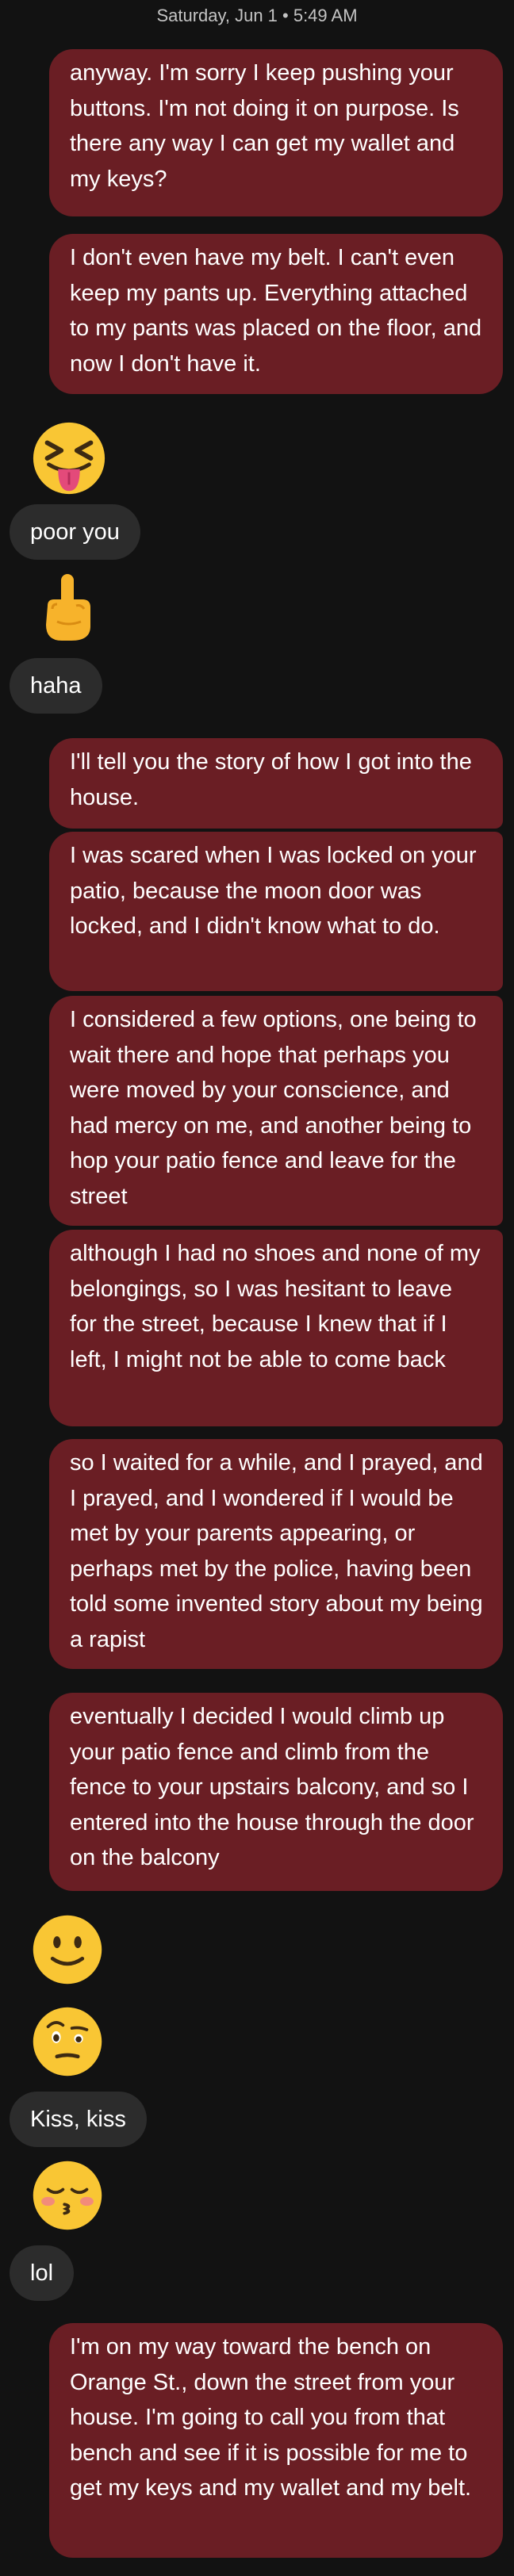  I want to click on message-text: poor you, so click(75, 532).